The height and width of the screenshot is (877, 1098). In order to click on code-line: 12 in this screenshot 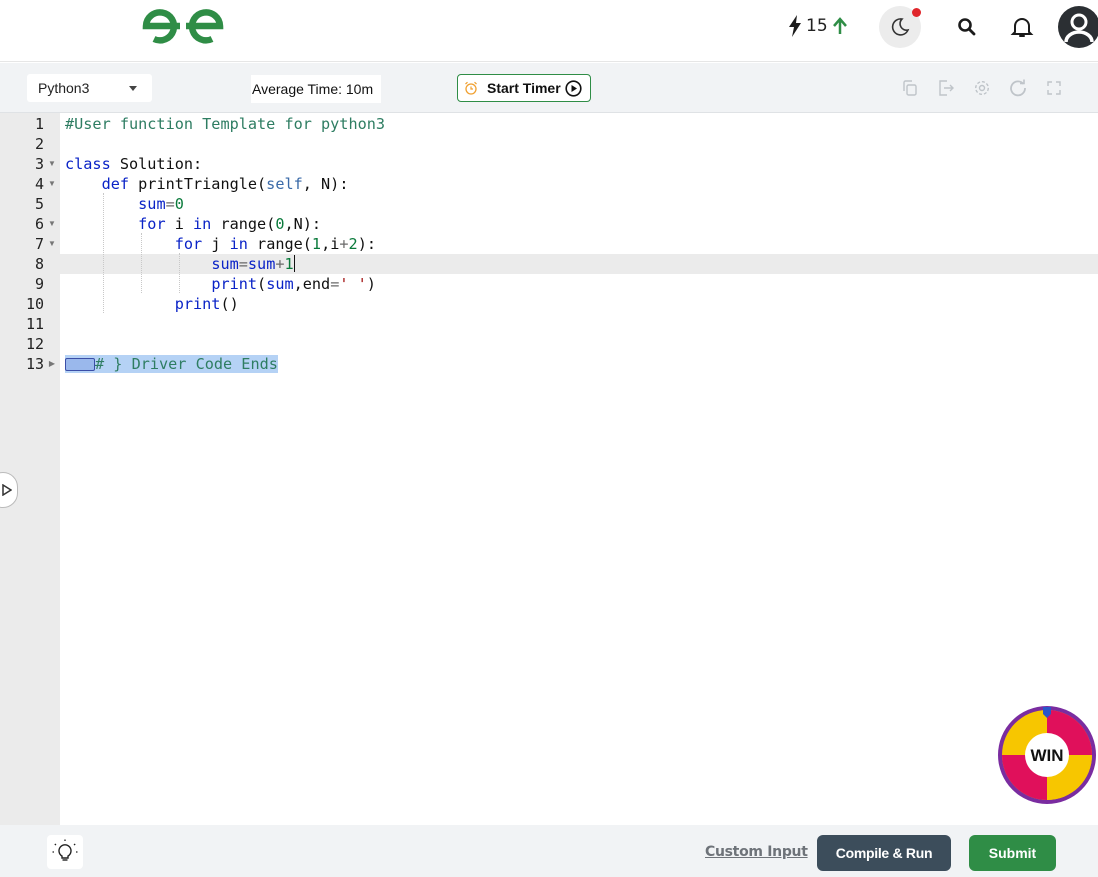, I will do `click(549, 344)`.